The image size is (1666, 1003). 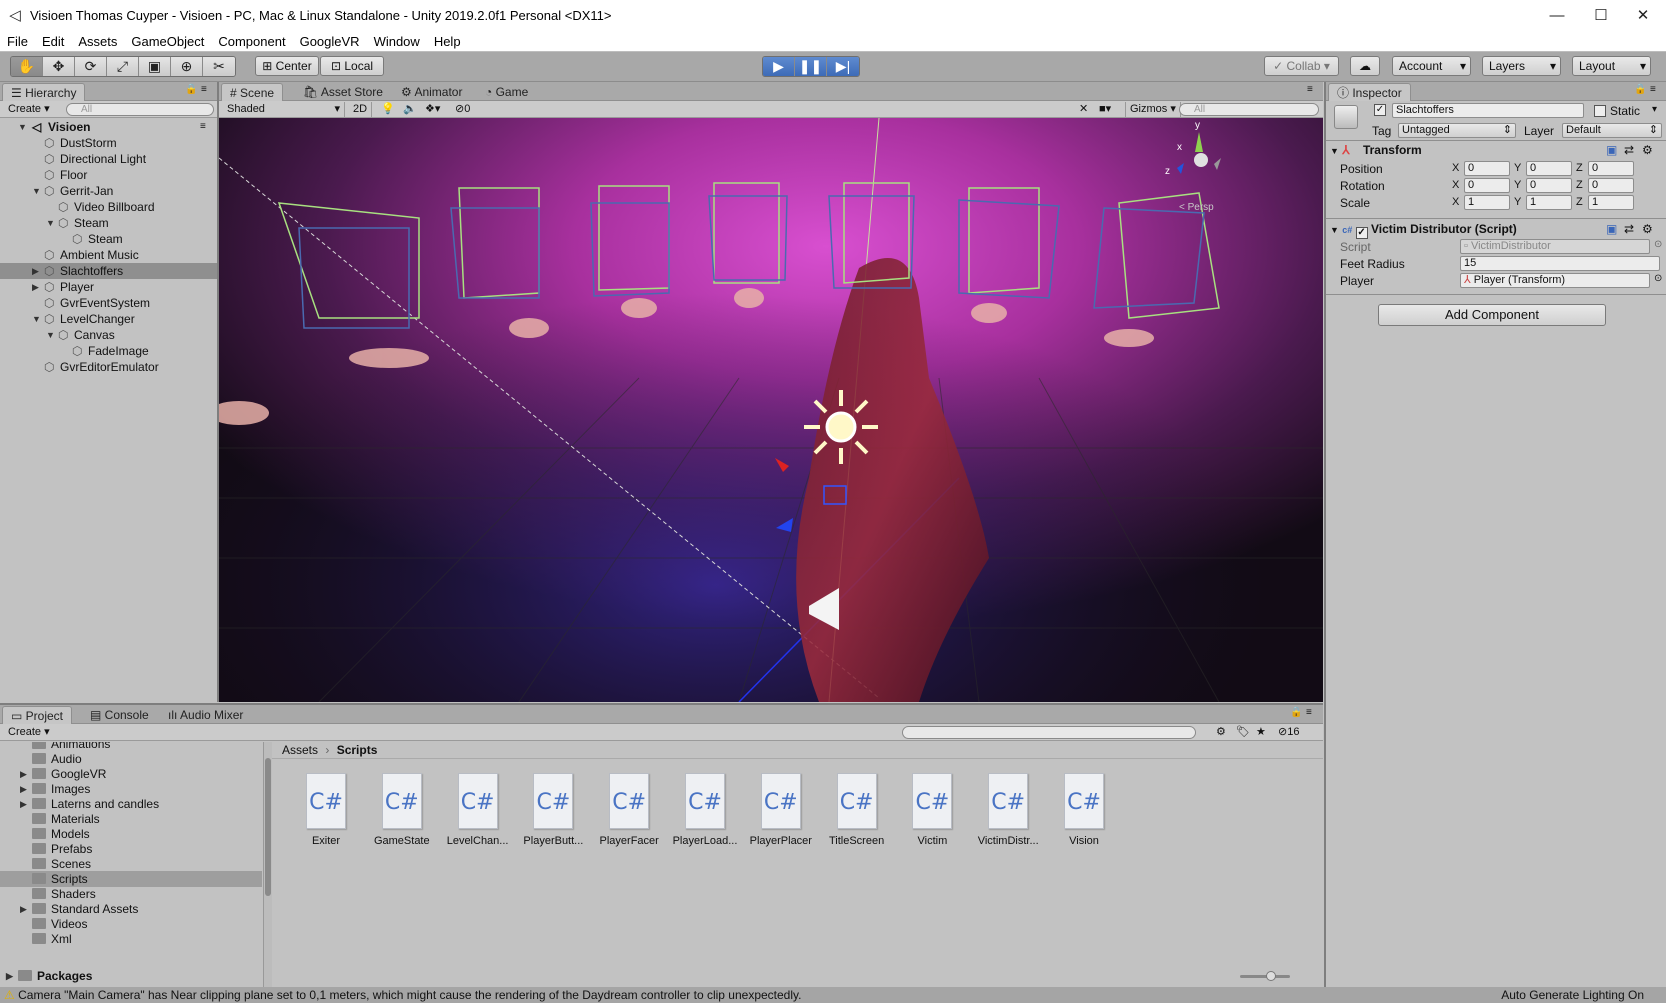 I want to click on effects-dropdown-icon: ❖▾, so click(x=432, y=109).